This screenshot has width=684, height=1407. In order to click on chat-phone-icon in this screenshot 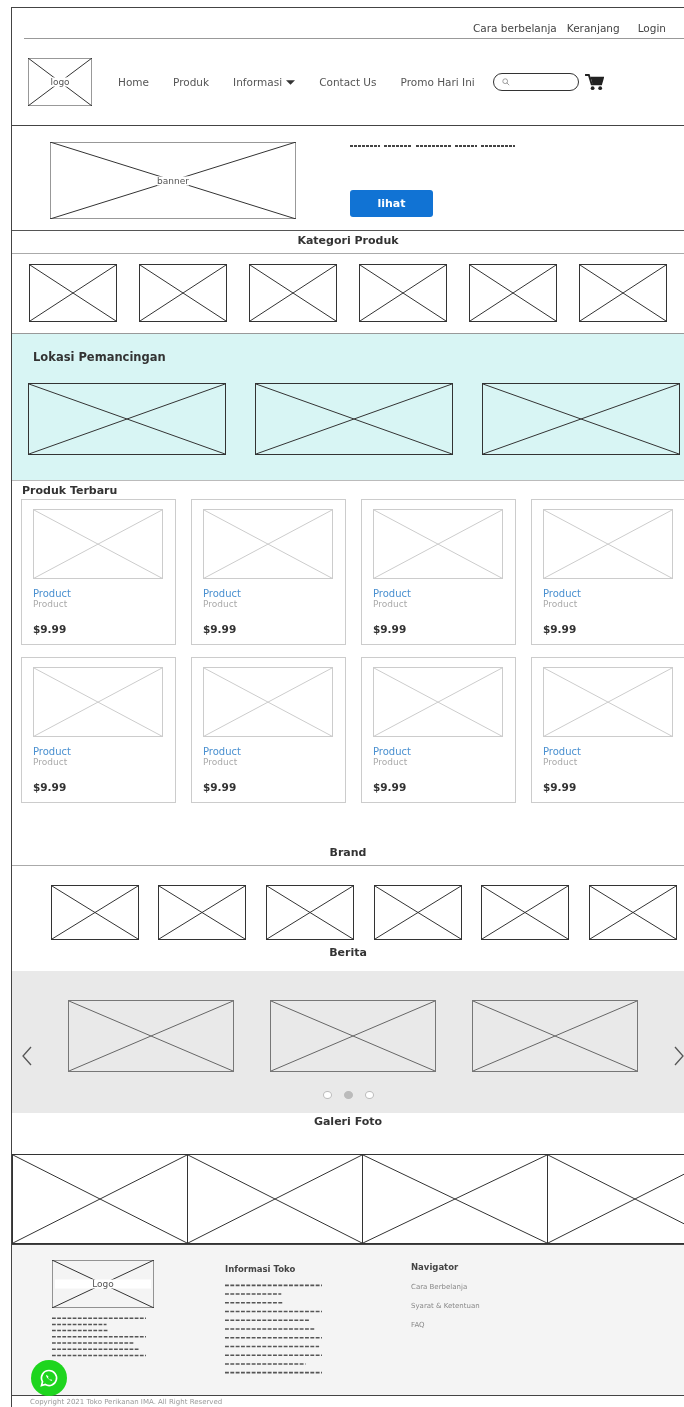, I will do `click(49, 1378)`.